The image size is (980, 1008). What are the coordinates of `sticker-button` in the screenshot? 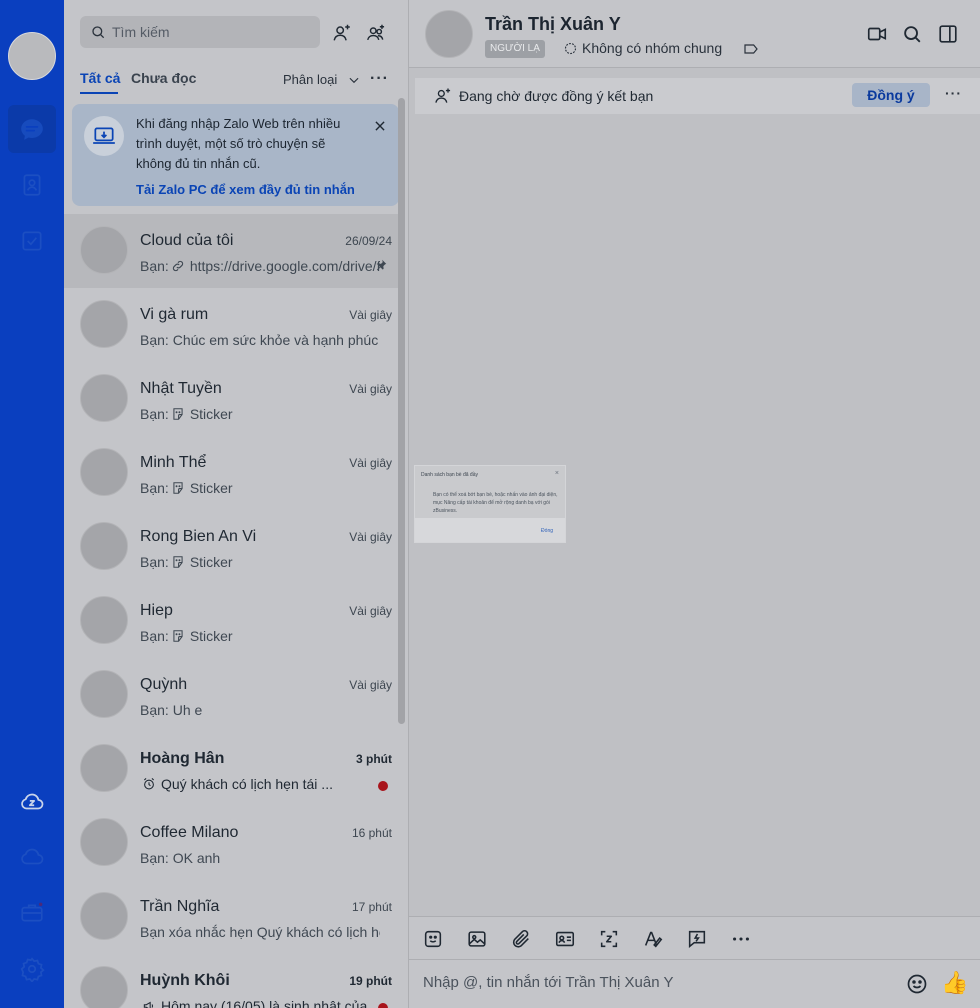 It's located at (433, 939).